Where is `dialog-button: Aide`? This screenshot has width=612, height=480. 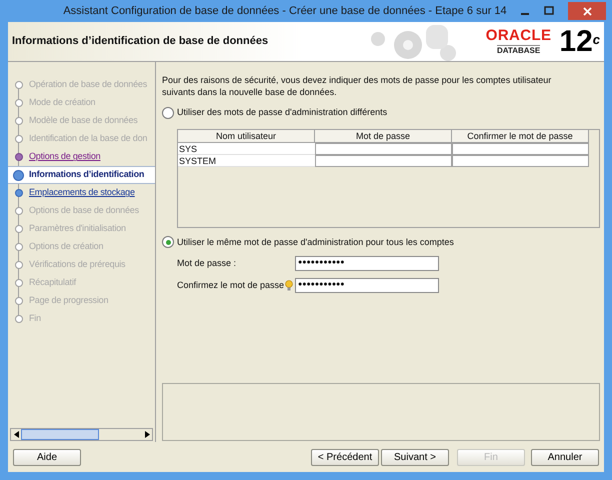 dialog-button: Aide is located at coordinates (47, 457).